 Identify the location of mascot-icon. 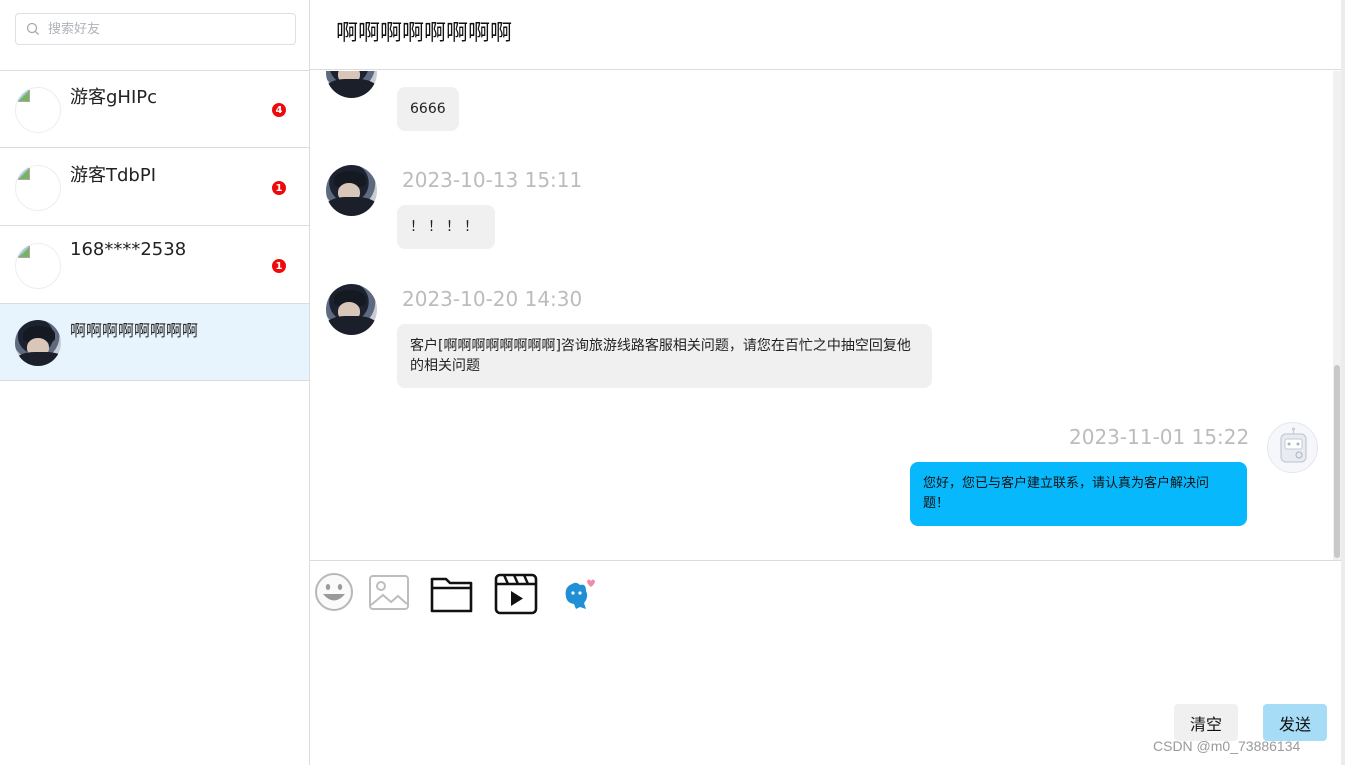
(579, 594).